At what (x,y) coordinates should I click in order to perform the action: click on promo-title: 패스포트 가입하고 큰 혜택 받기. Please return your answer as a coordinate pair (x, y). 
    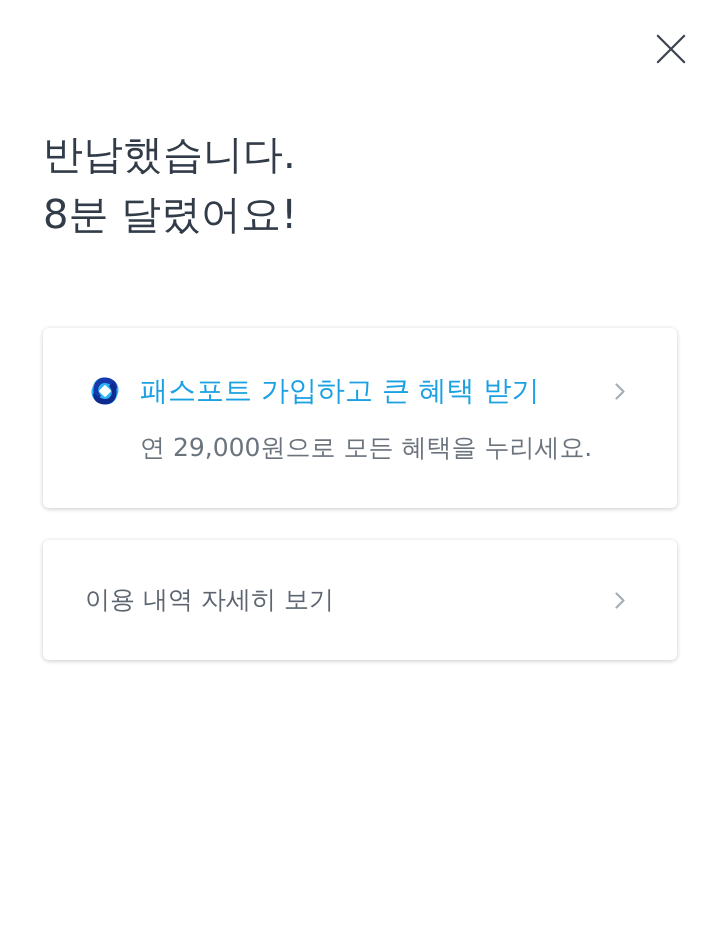
    Looking at the image, I should click on (340, 391).